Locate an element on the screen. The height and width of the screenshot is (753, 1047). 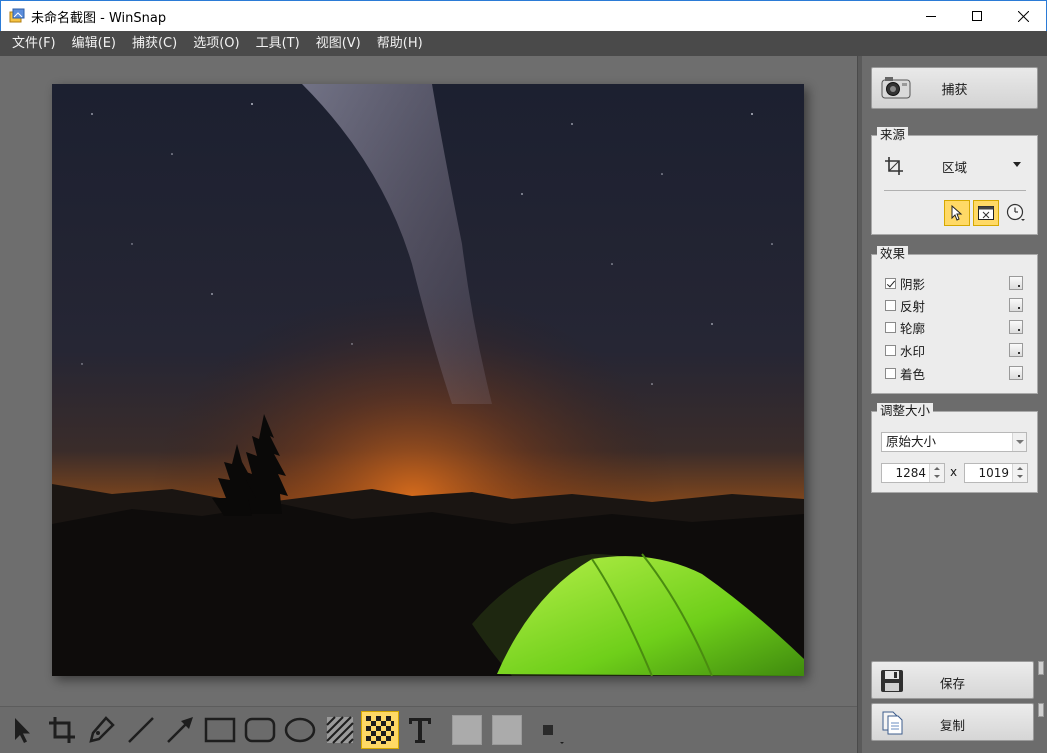
minimize-icon is located at coordinates (931, 16).